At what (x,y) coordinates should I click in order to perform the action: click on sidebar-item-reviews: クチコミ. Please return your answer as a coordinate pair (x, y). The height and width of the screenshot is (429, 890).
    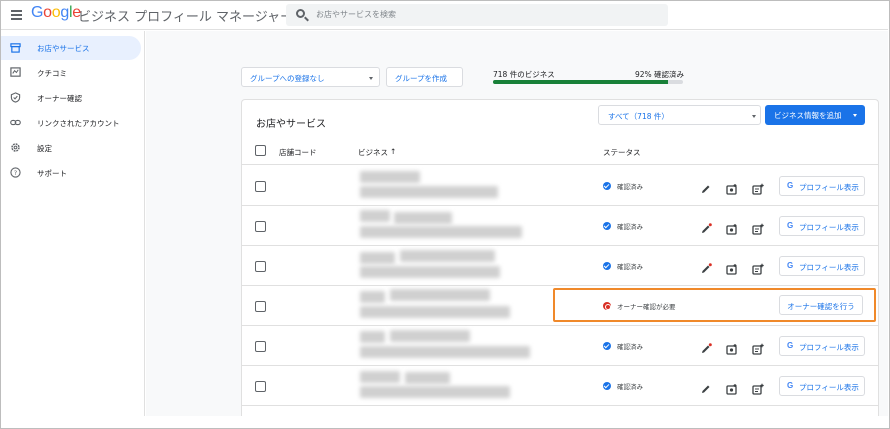
    Looking at the image, I should click on (71, 73).